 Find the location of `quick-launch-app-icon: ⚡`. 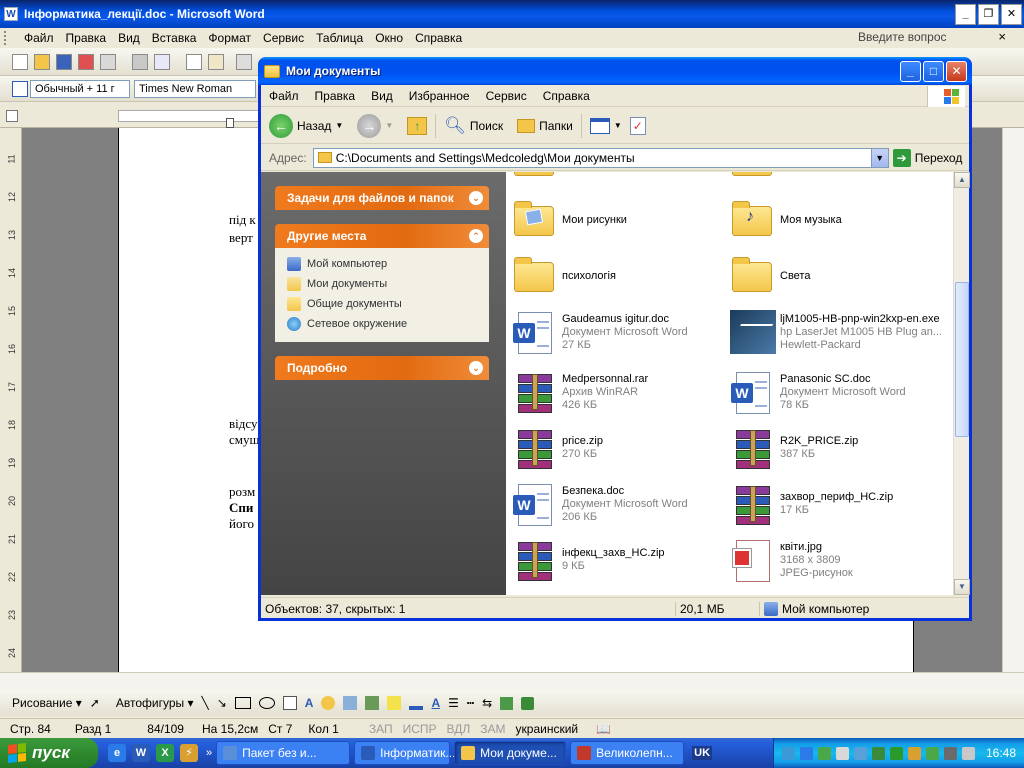

quick-launch-app-icon: ⚡ is located at coordinates (189, 753).